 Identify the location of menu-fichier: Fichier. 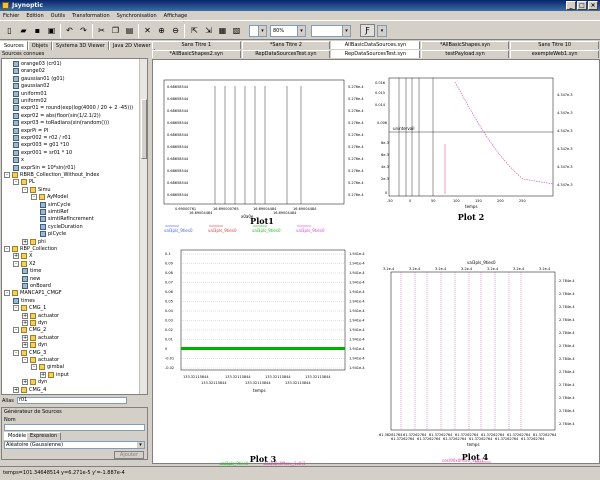
(11, 16).